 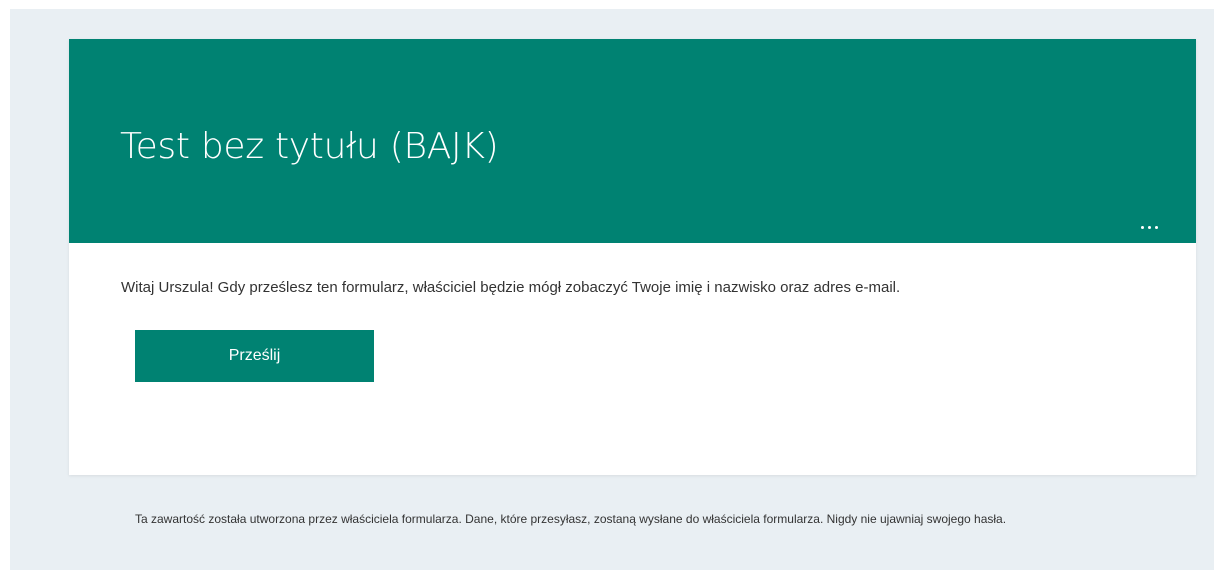 I want to click on submit-button: Prześlij, so click(x=254, y=356).